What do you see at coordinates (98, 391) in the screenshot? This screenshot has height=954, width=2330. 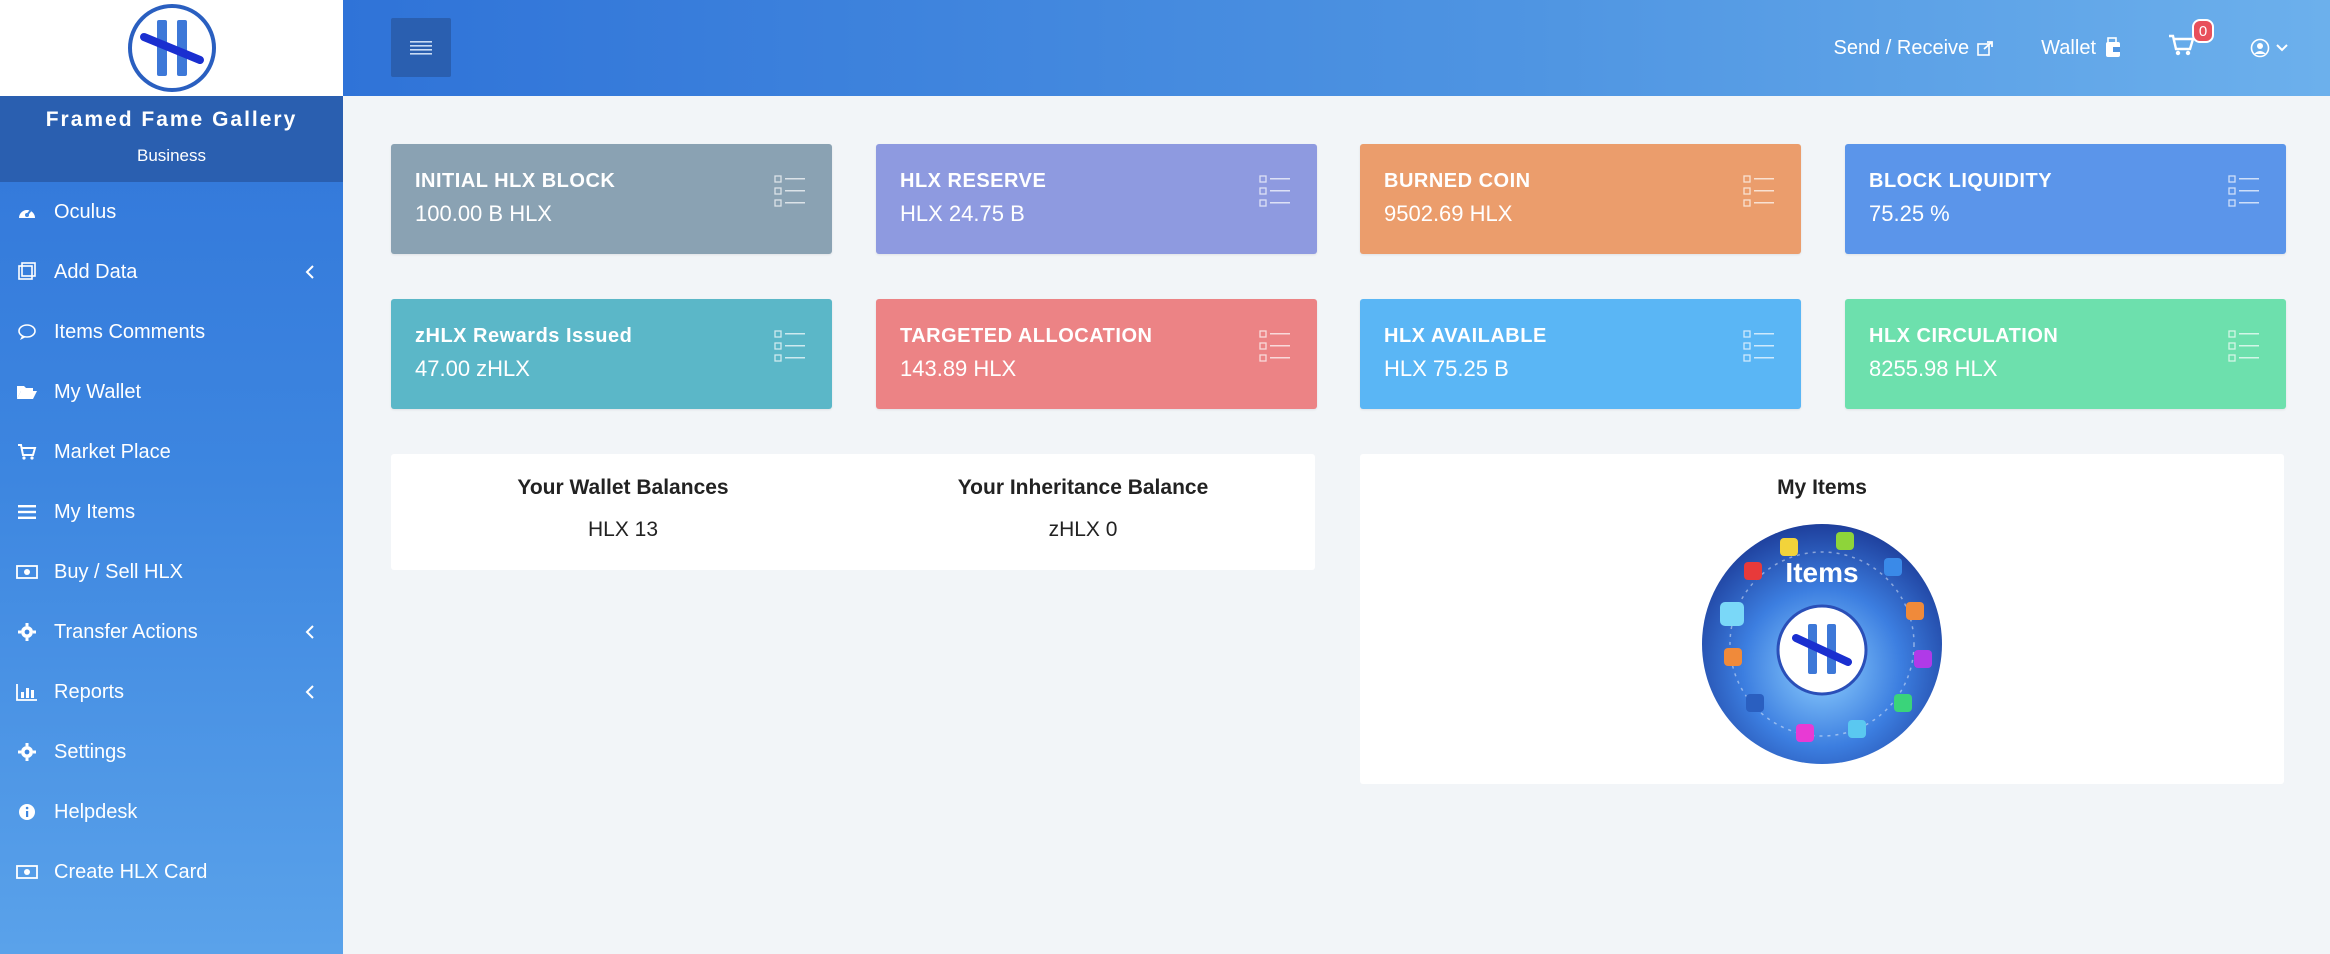 I see `sidebar-item-label: My Wallet` at bounding box center [98, 391].